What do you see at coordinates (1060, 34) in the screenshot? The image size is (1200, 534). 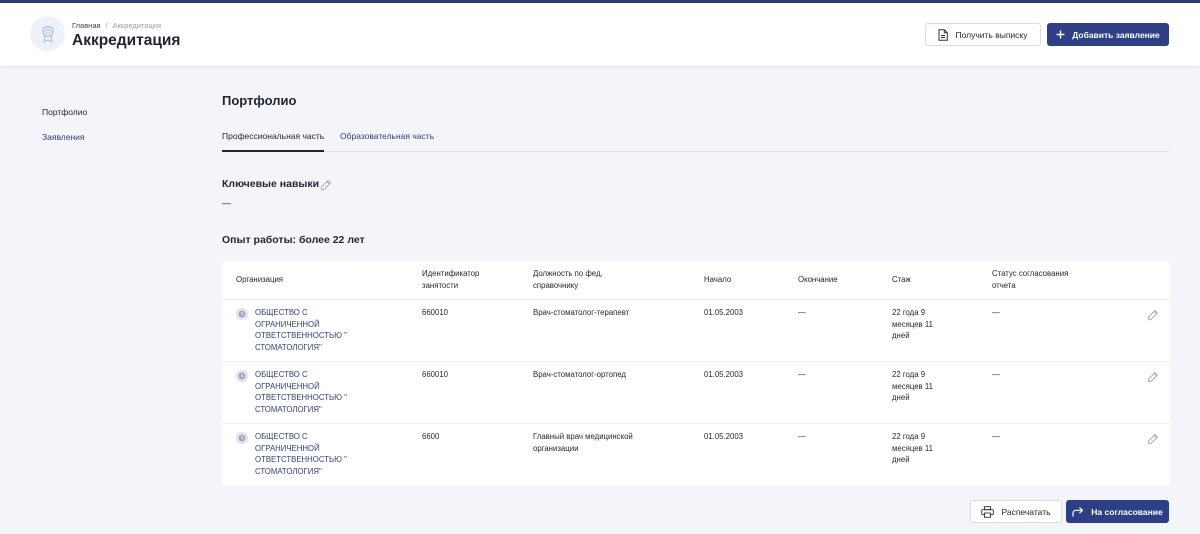 I see `plus-icon` at bounding box center [1060, 34].